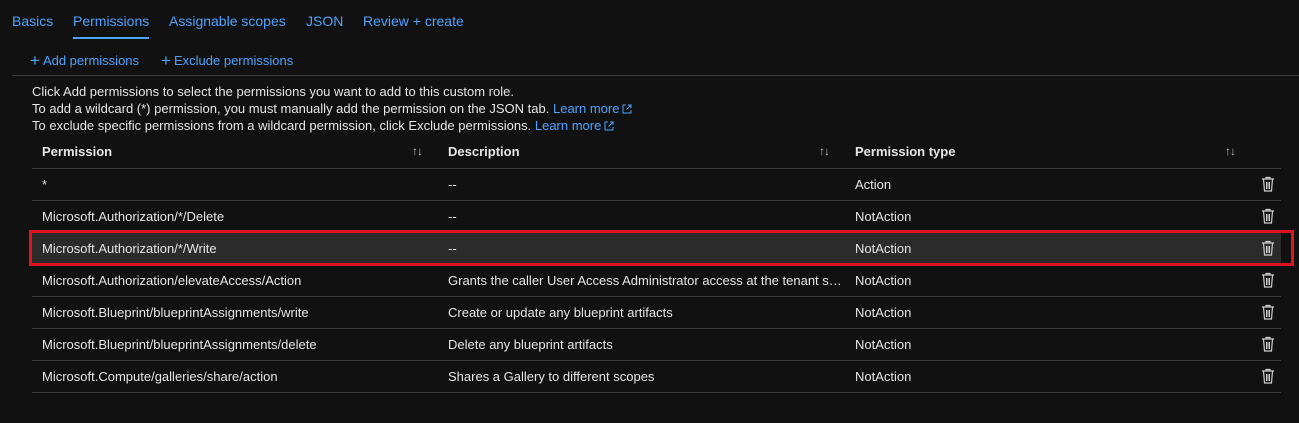 This screenshot has width=1299, height=423. I want to click on learn-more-link-exclude: Learn more, so click(574, 125).